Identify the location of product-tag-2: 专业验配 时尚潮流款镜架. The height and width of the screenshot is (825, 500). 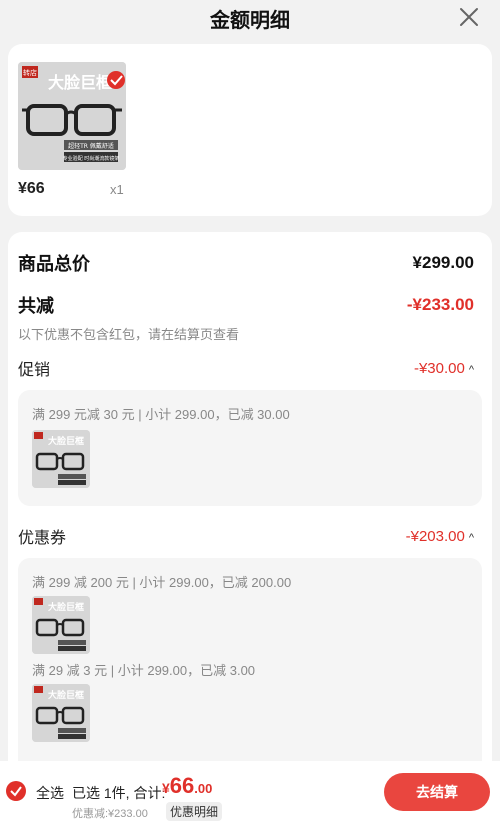
(91, 158).